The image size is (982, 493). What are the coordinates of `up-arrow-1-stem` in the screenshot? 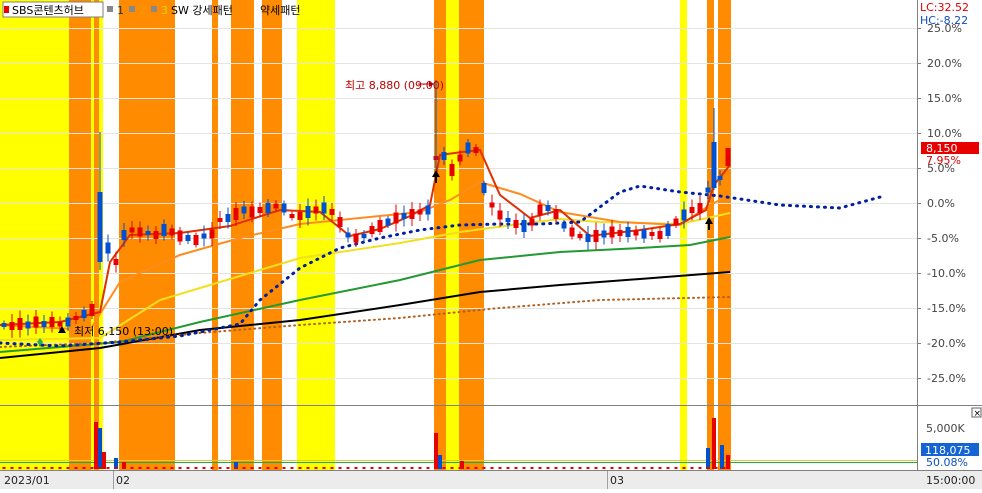 It's located at (436, 180).